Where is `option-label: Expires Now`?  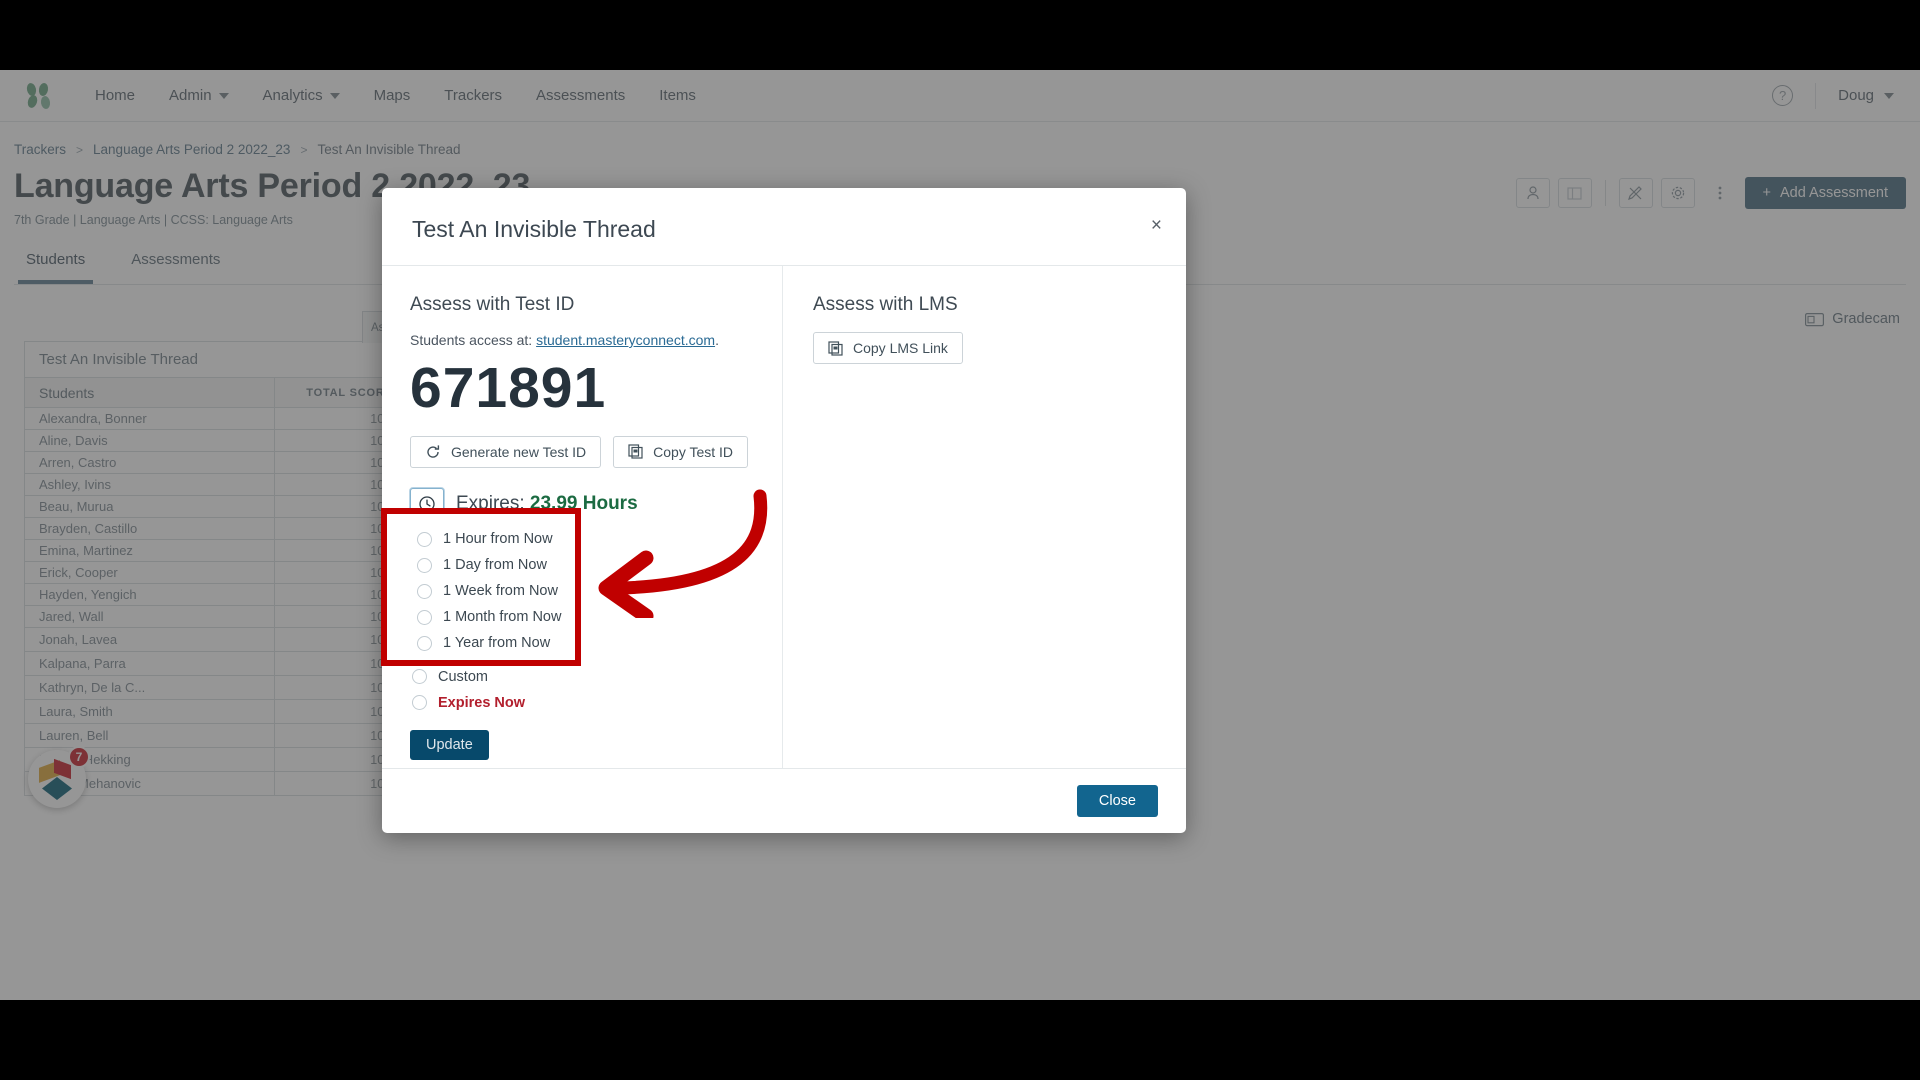 option-label: Expires Now is located at coordinates (482, 702).